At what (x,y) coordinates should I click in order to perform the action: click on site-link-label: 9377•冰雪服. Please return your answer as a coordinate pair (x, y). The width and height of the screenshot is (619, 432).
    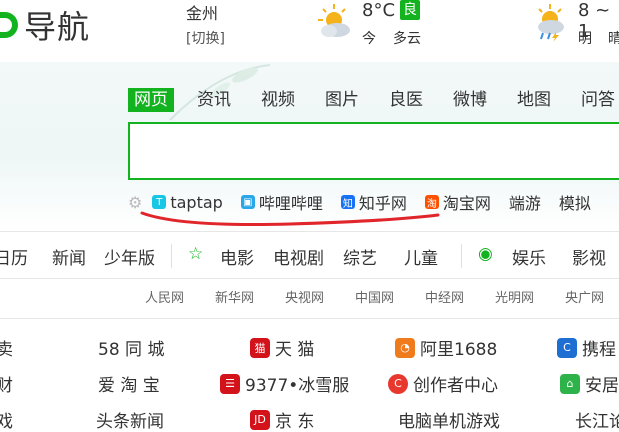
    Looking at the image, I should click on (297, 386).